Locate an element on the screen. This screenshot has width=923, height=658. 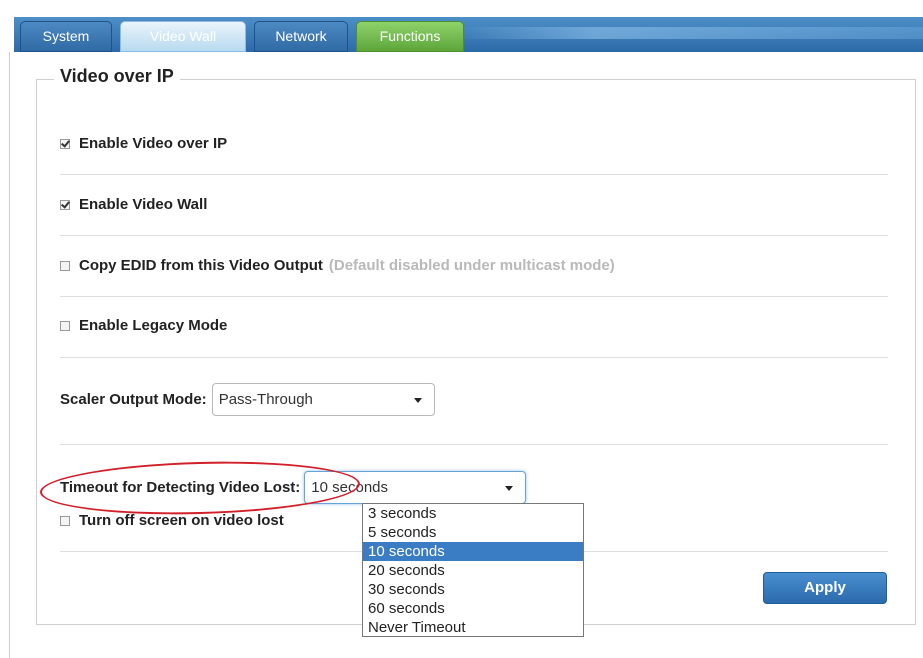
panel-legend: Video over IP is located at coordinates (117, 76).